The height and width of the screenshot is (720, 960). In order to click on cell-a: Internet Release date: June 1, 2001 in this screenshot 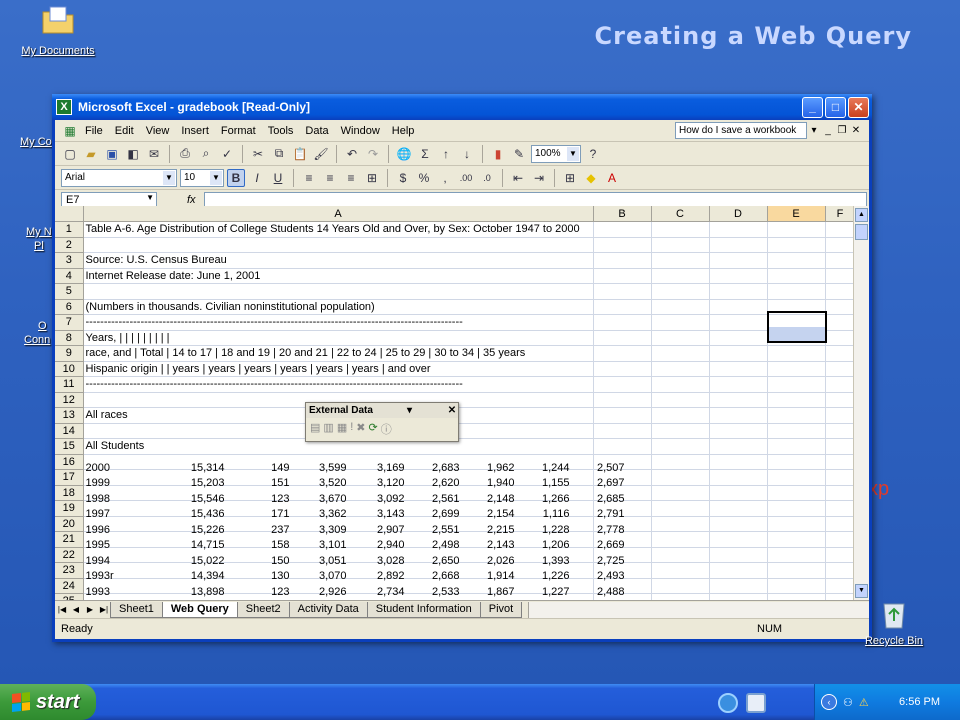, I will do `click(338, 276)`.